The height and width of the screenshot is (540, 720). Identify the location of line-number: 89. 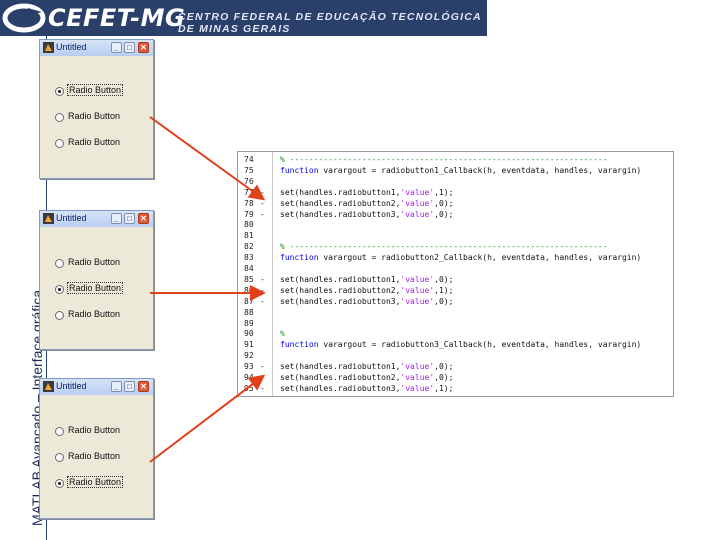
(249, 323).